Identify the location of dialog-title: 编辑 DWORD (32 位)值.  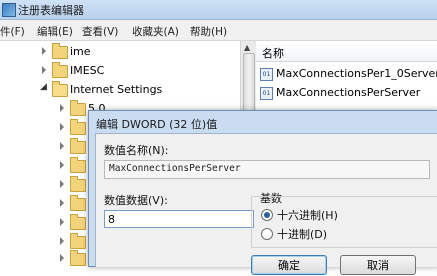
(157, 124).